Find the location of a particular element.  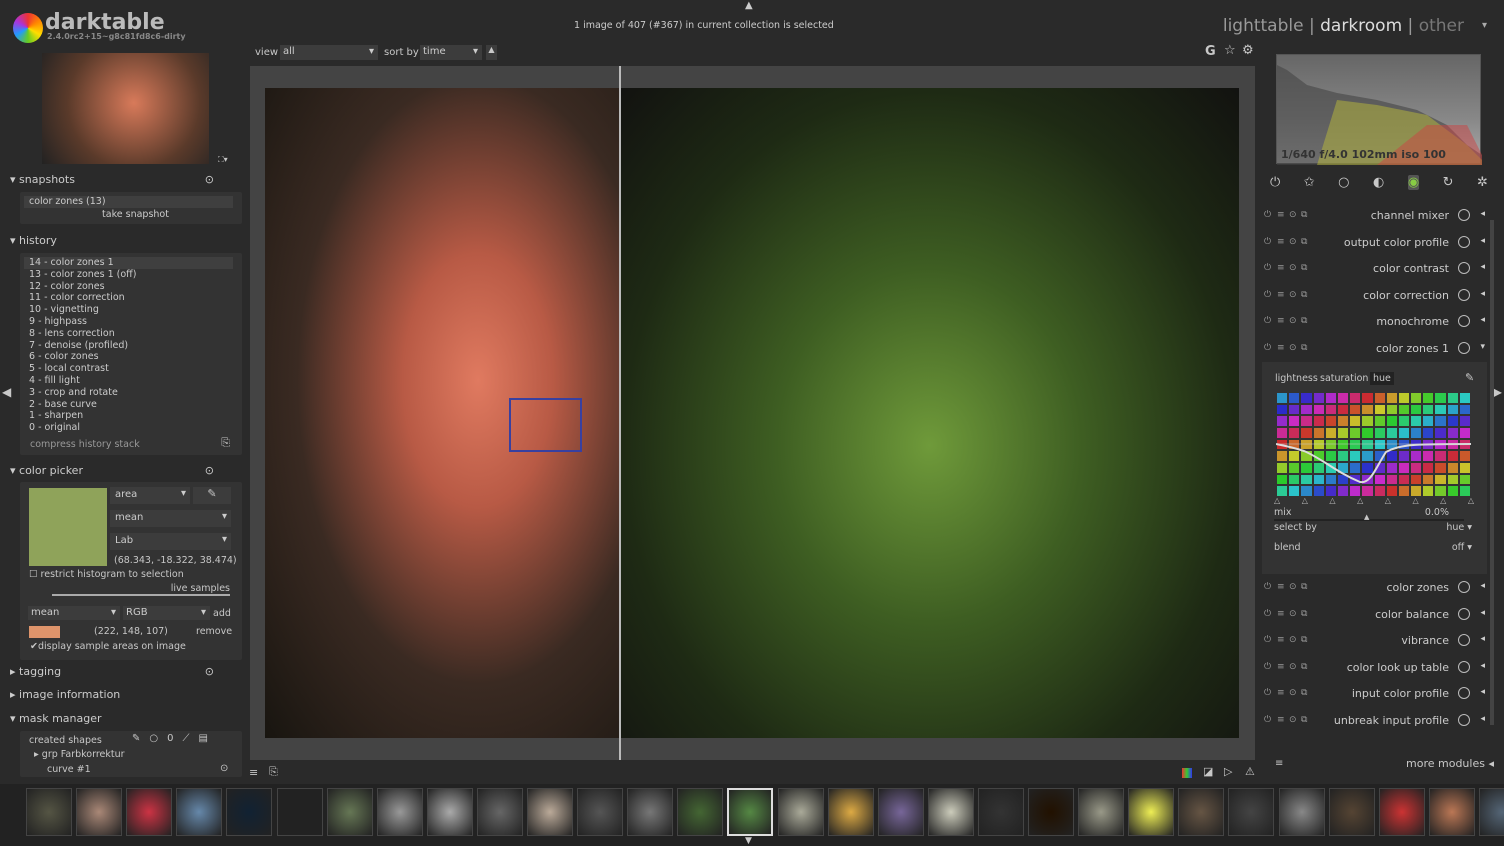

display-samples-checkbox: ✔display sample areas on image is located at coordinates (108, 646).